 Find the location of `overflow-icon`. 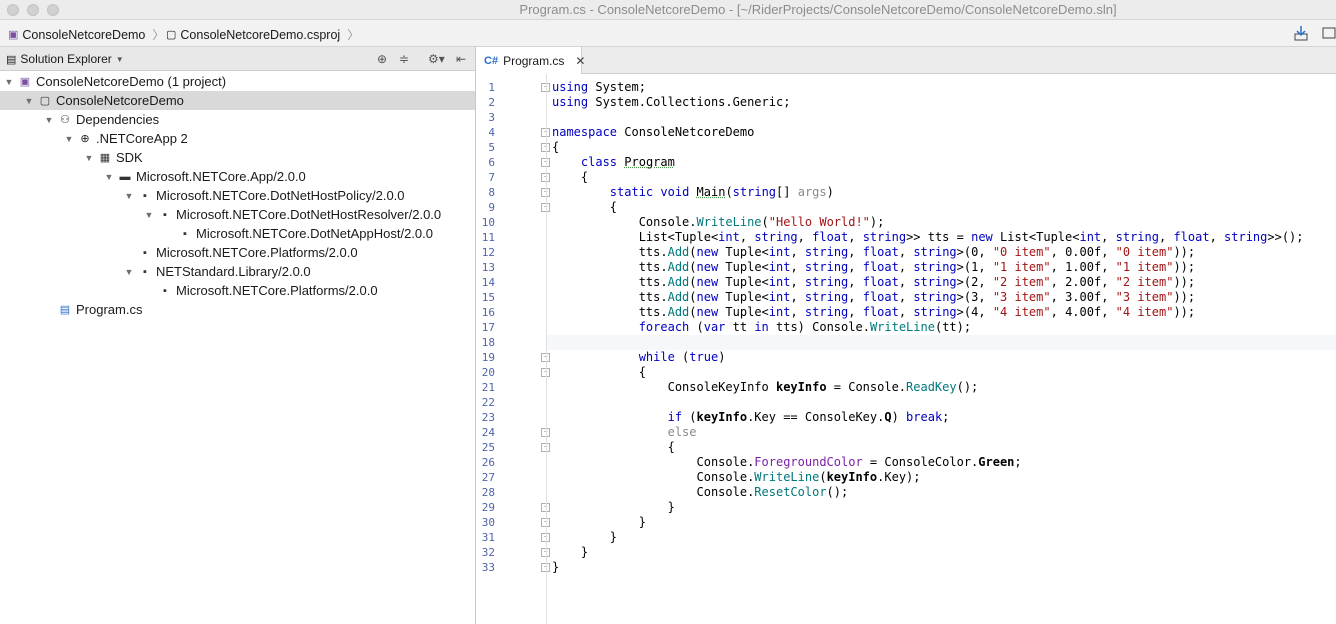

overflow-icon is located at coordinates (1329, 33).